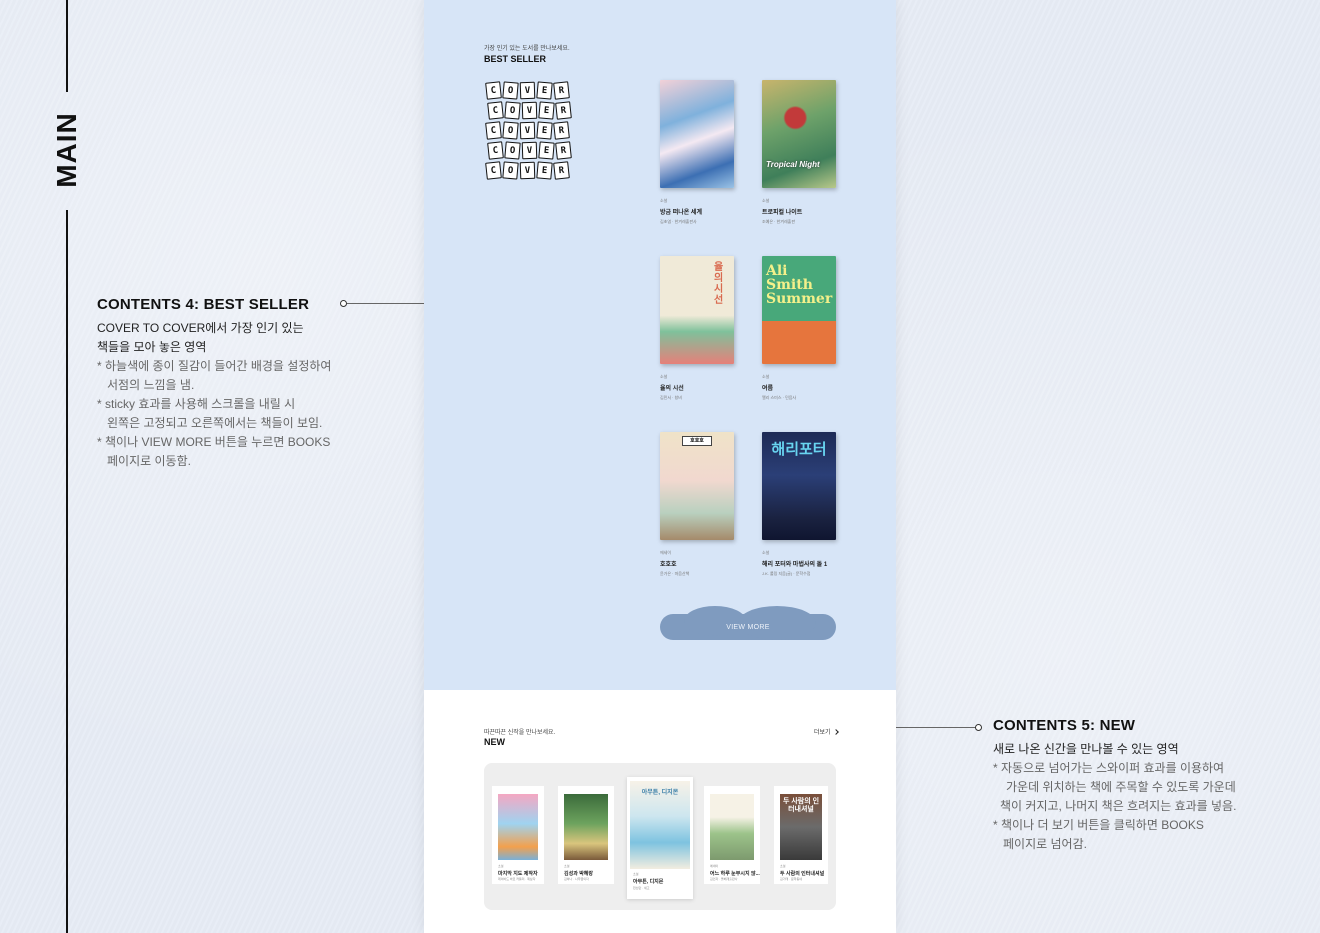 This screenshot has width=1320, height=933. What do you see at coordinates (779, 397) in the screenshot?
I see `book-author: 앨리 스미스 · 민음사` at bounding box center [779, 397].